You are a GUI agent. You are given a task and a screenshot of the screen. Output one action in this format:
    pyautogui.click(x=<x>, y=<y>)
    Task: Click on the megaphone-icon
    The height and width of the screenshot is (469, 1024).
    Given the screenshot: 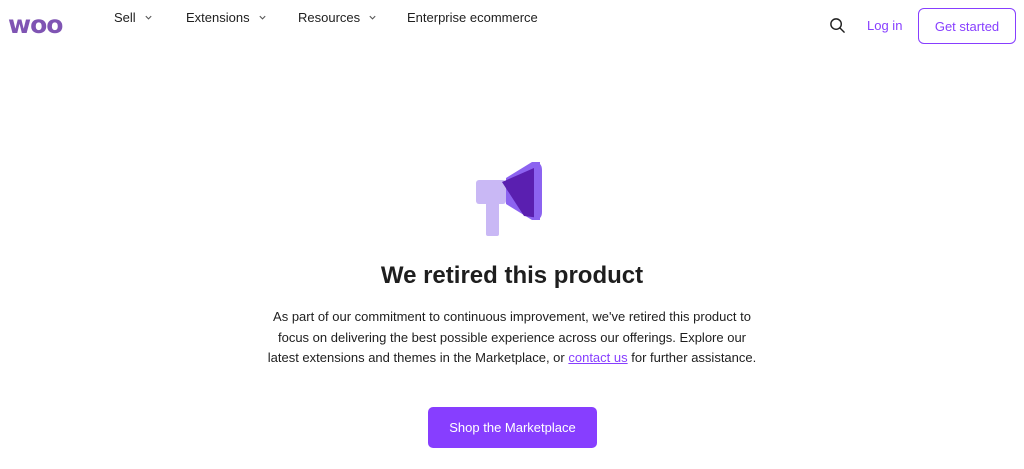 What is the action you would take?
    pyautogui.click(x=509, y=199)
    